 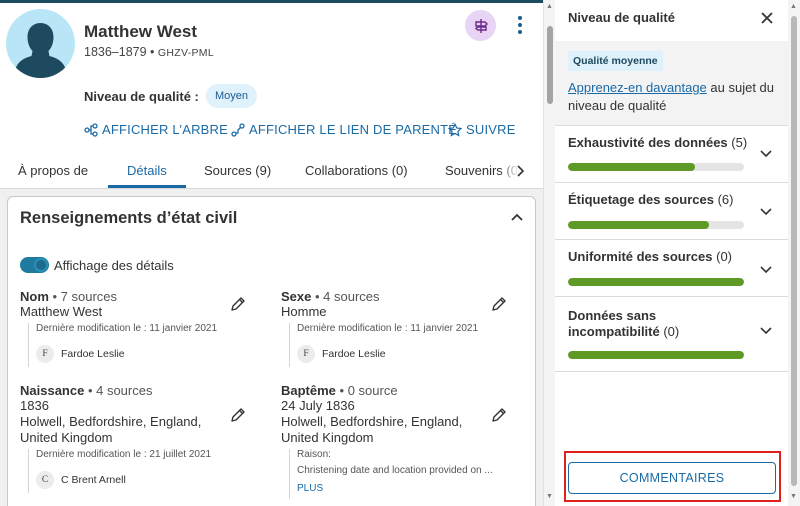 I want to click on follow-label: SUIVRE, so click(x=491, y=129).